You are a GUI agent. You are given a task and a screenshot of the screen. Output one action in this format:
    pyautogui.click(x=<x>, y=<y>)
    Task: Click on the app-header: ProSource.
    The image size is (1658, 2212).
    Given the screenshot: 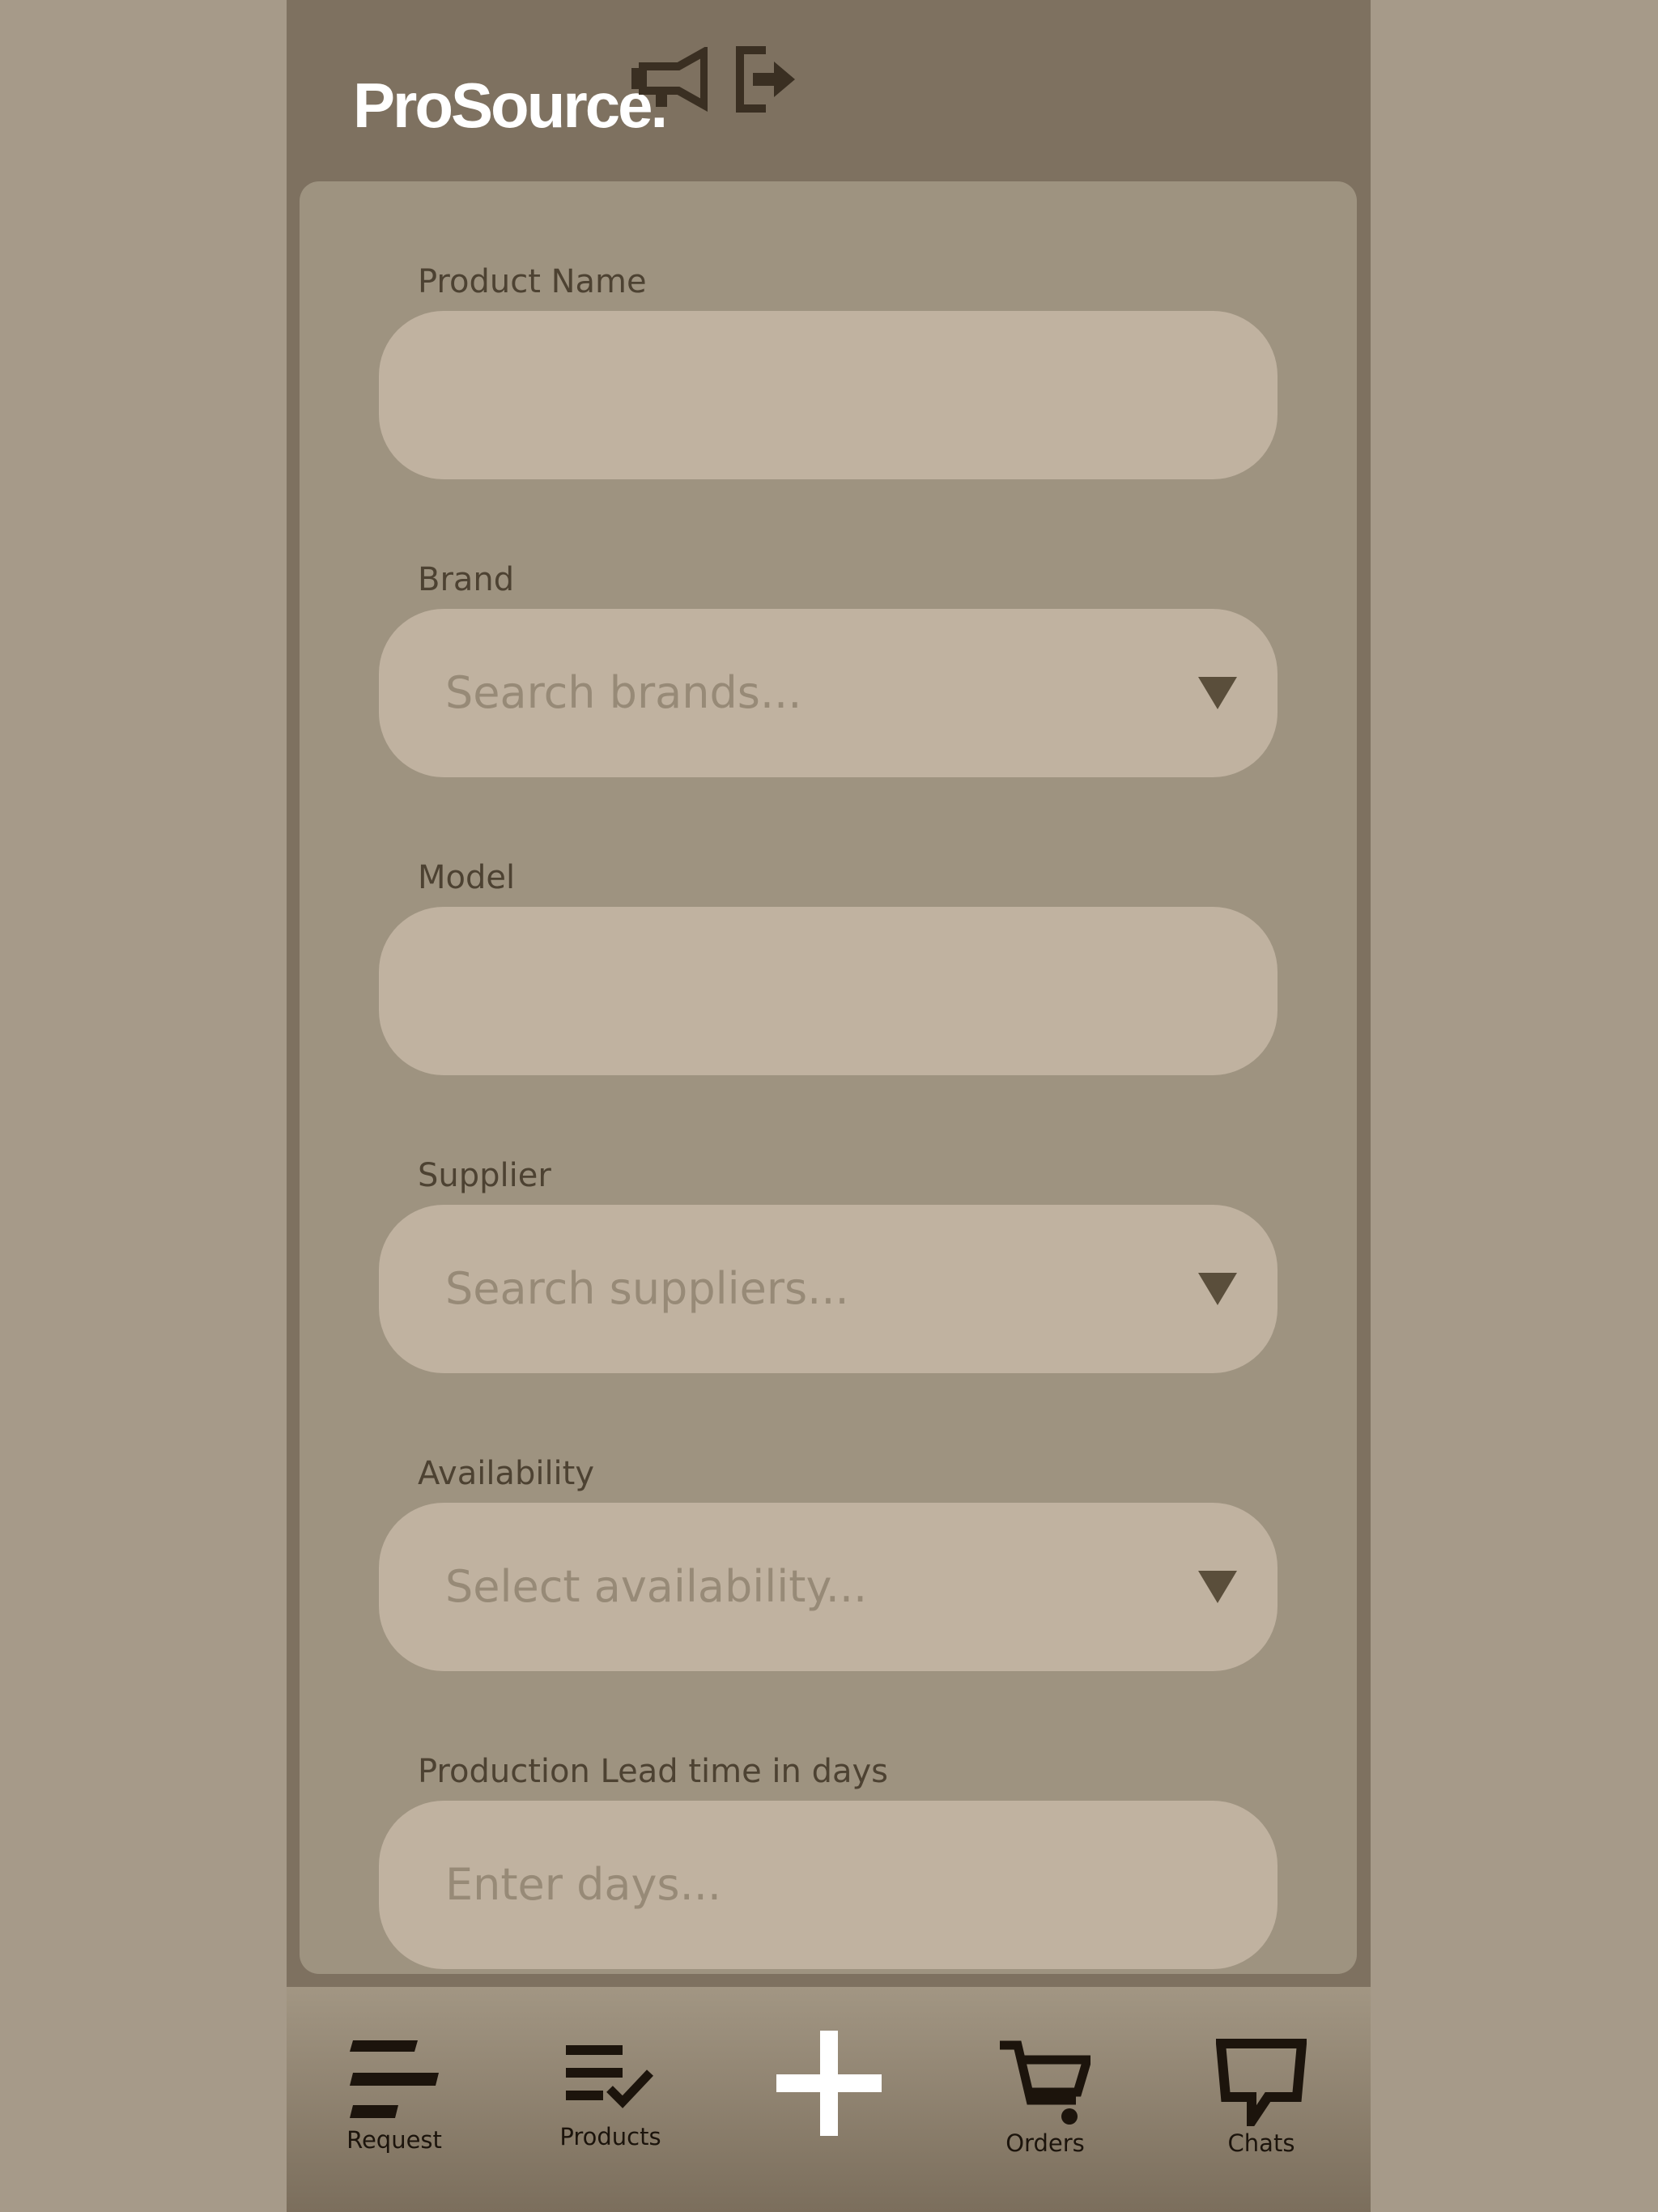 What is the action you would take?
    pyautogui.click(x=829, y=90)
    